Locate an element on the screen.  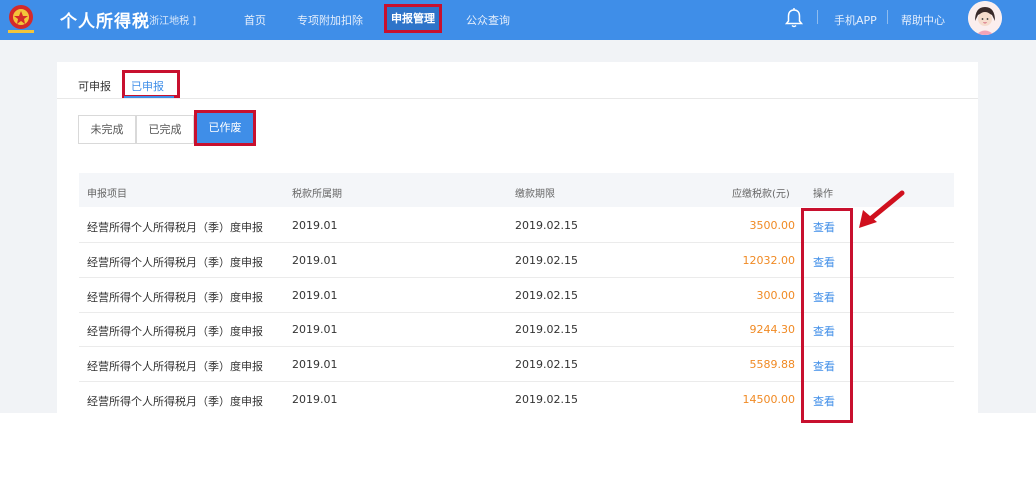
nav-help-center: 帮助中心 is located at coordinates (923, 20).